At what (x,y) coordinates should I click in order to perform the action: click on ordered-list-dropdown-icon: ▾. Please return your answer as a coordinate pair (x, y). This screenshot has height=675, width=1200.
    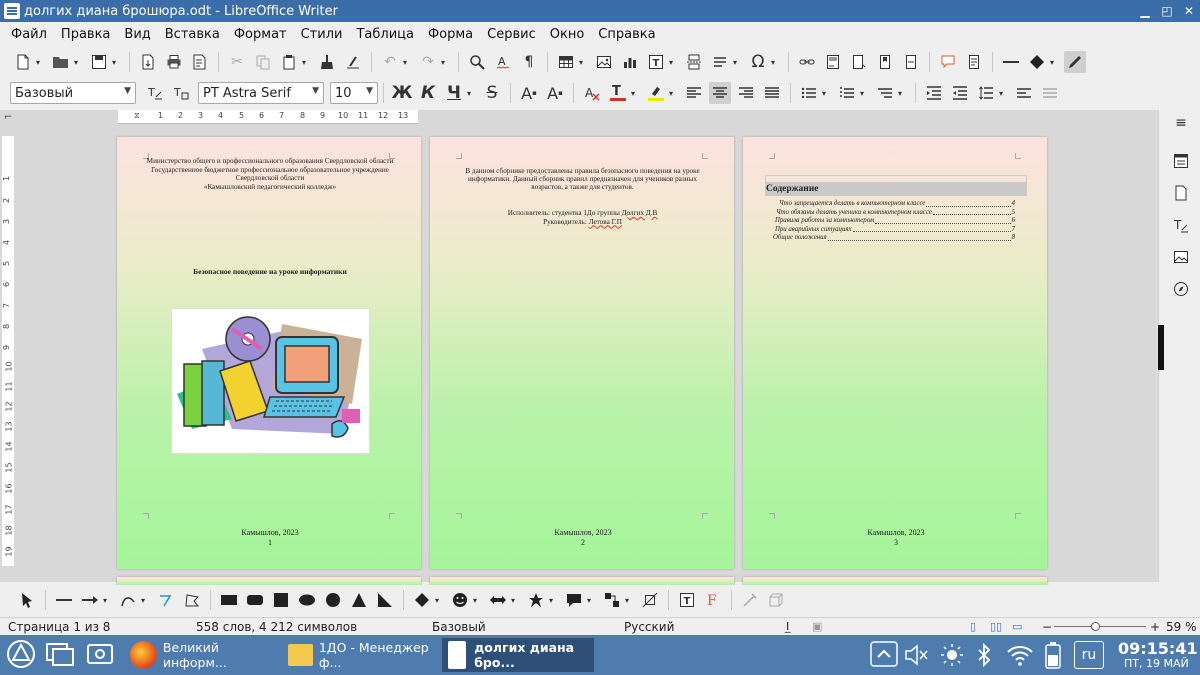
    Looking at the image, I should click on (864, 93).